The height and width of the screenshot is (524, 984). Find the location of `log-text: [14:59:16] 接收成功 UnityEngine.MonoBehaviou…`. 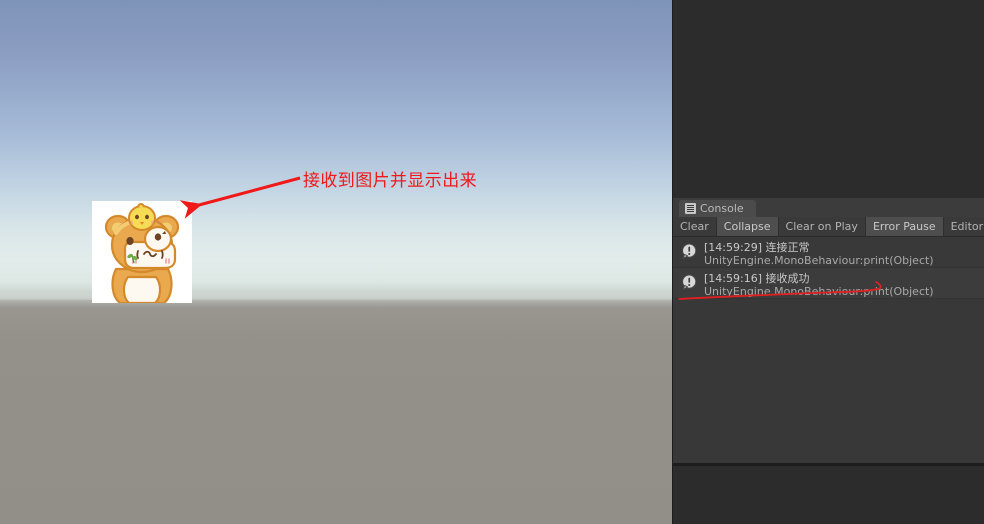

log-text: [14:59:16] 接收成功 UnityEngine.MonoBehaviou… is located at coordinates (819, 285).